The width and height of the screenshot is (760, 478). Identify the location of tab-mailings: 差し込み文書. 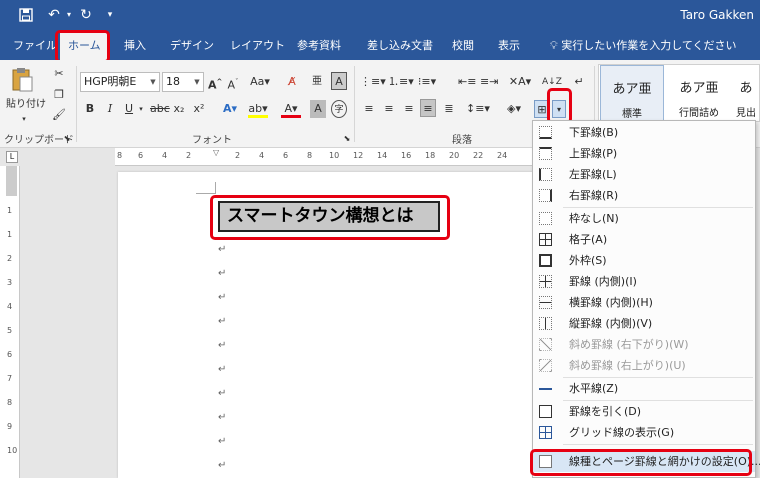
(400, 46).